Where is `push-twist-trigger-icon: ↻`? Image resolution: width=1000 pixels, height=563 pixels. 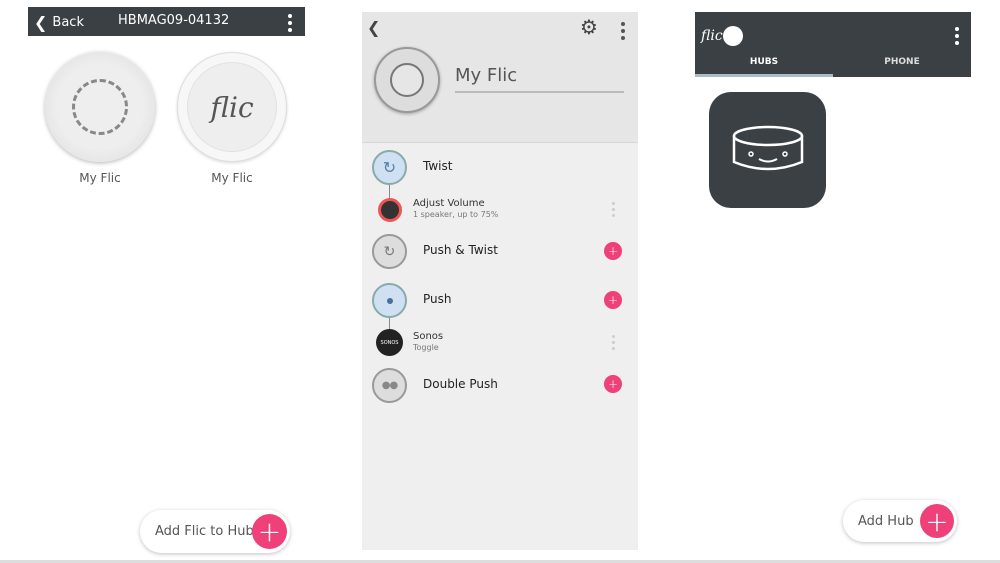 push-twist-trigger-icon: ↻ is located at coordinates (389, 251).